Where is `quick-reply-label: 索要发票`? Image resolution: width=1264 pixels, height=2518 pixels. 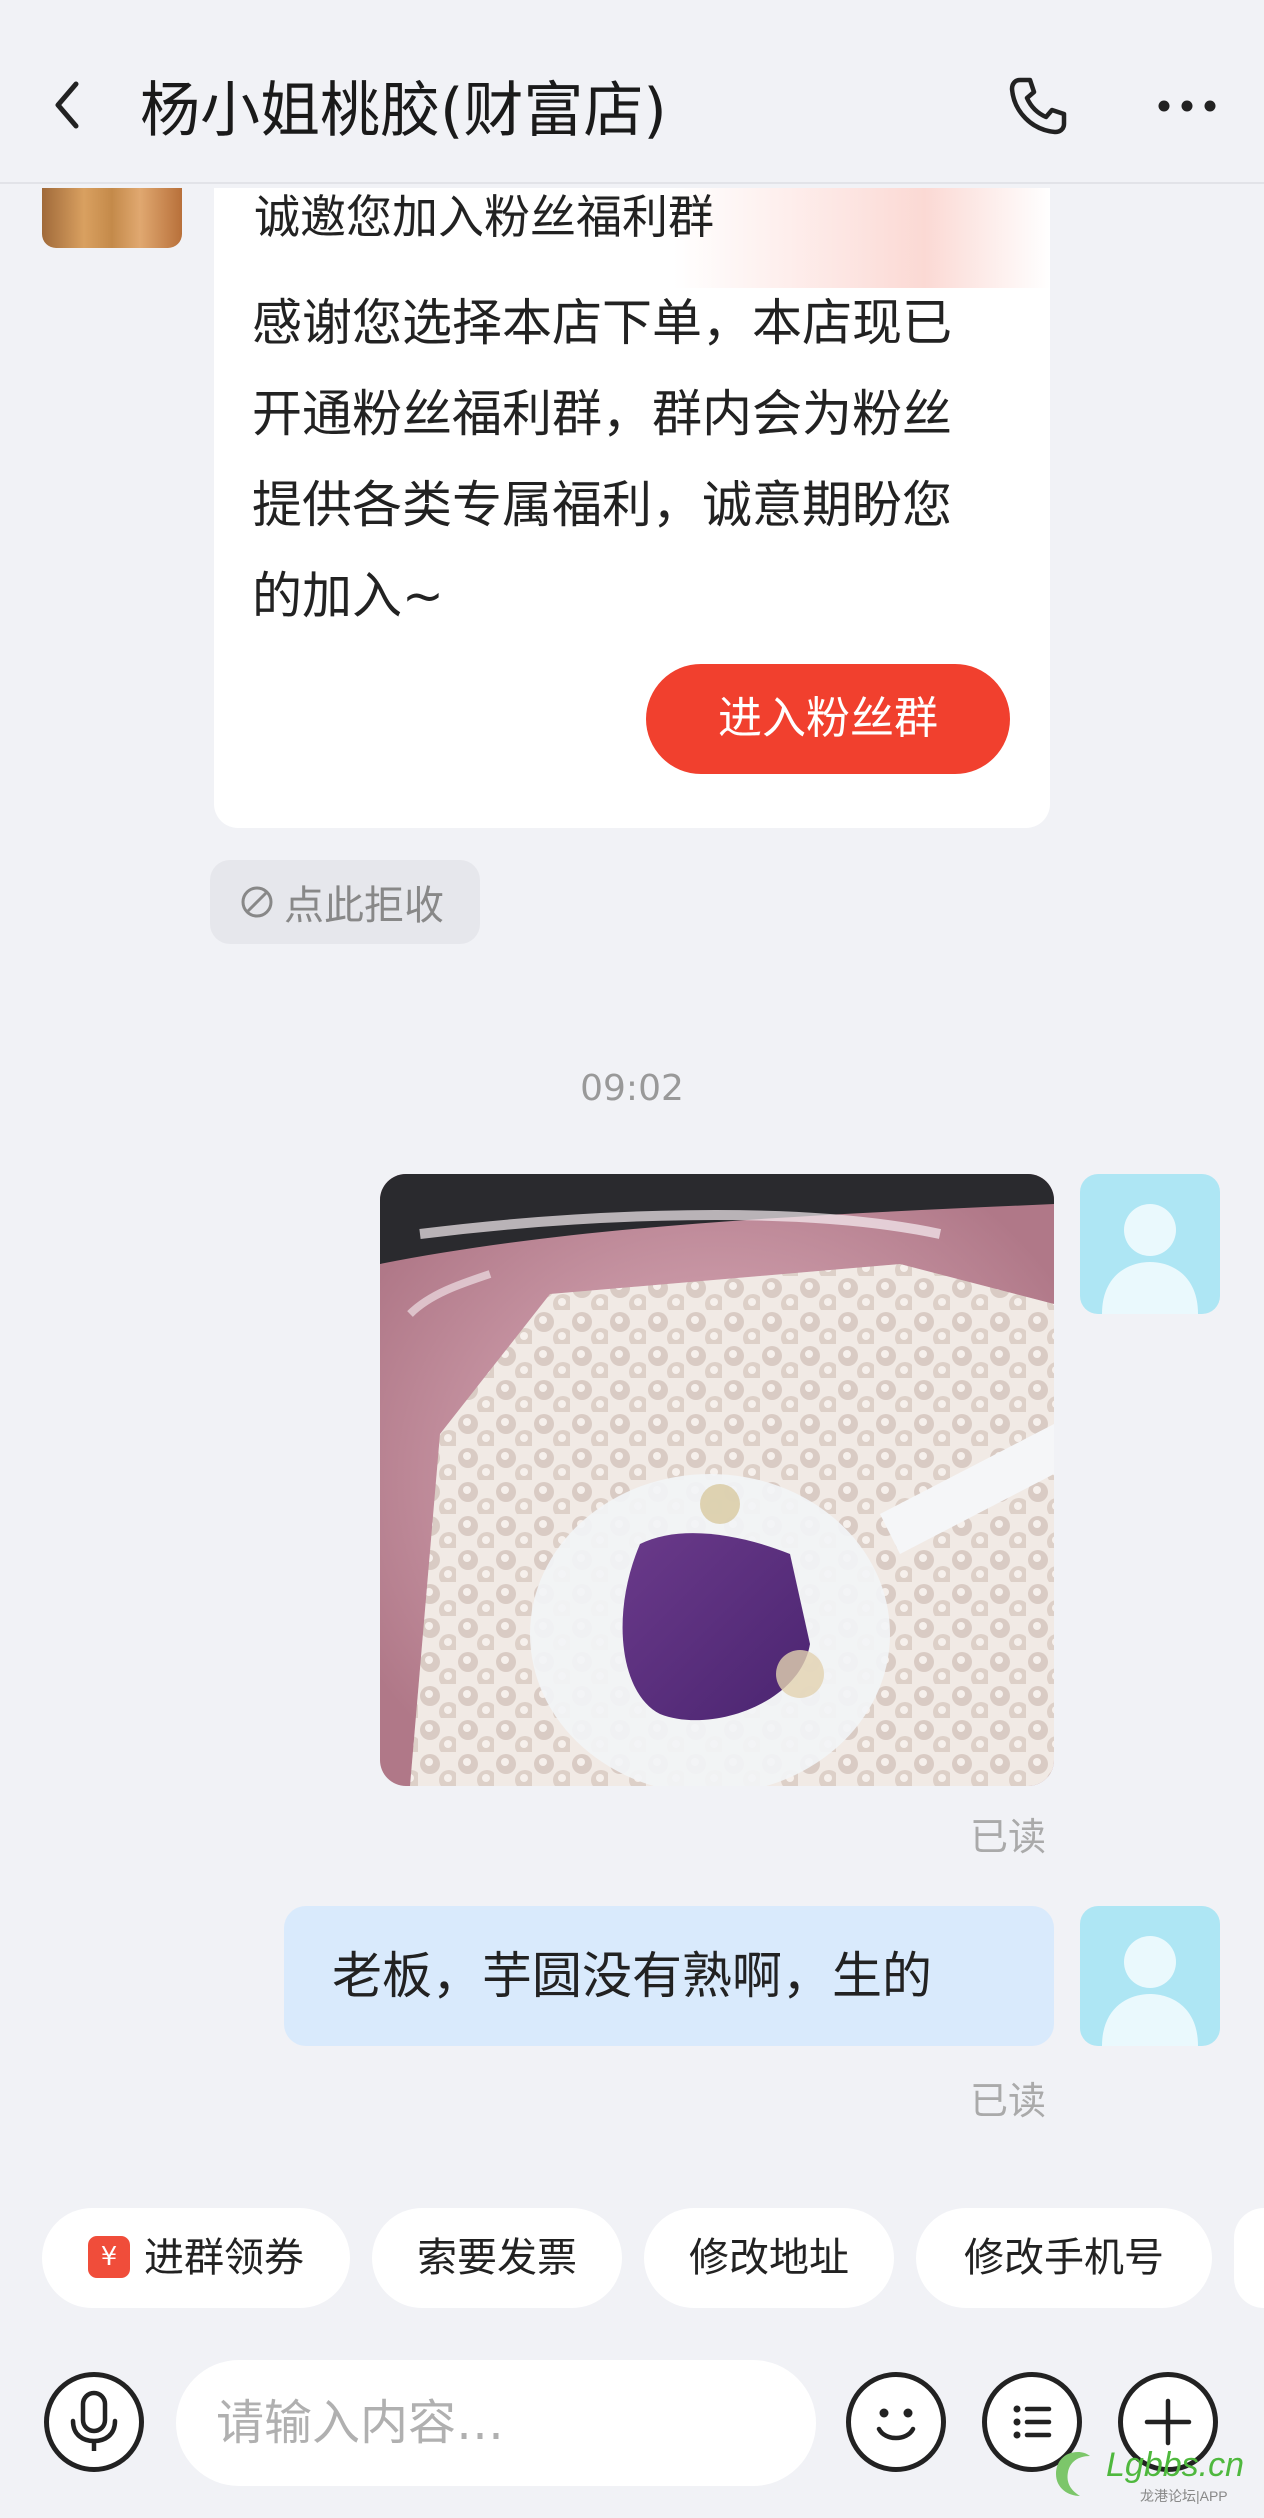
quick-reply-label: 索要发票 is located at coordinates (497, 2258).